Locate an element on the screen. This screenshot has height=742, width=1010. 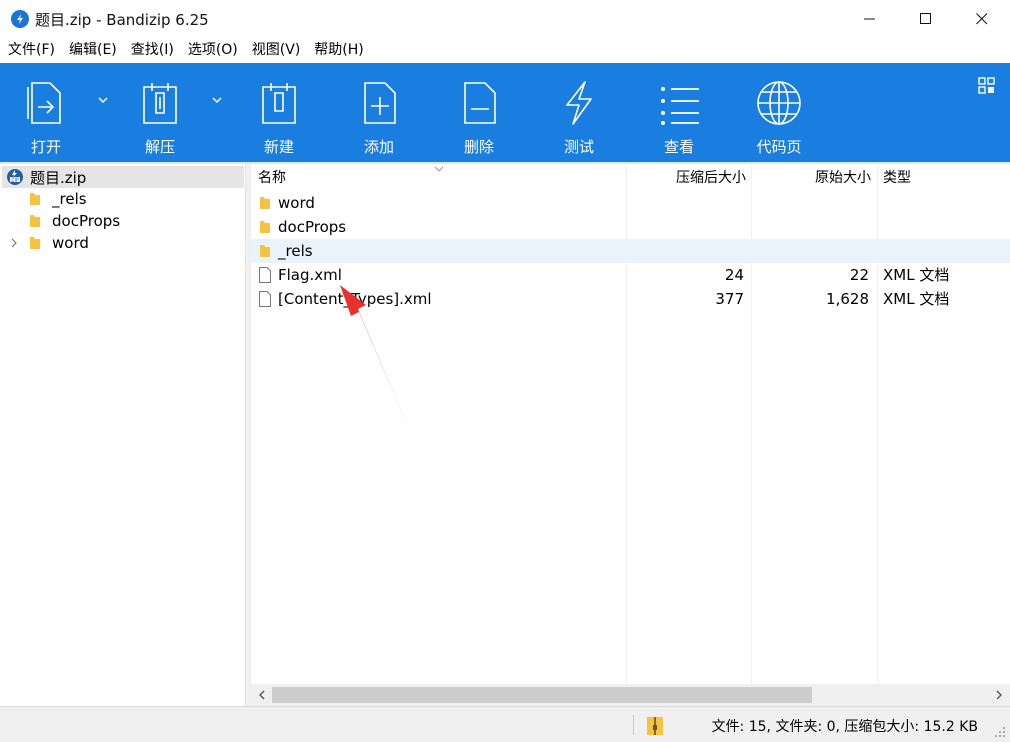
new-archive-icon is located at coordinates (279, 103).